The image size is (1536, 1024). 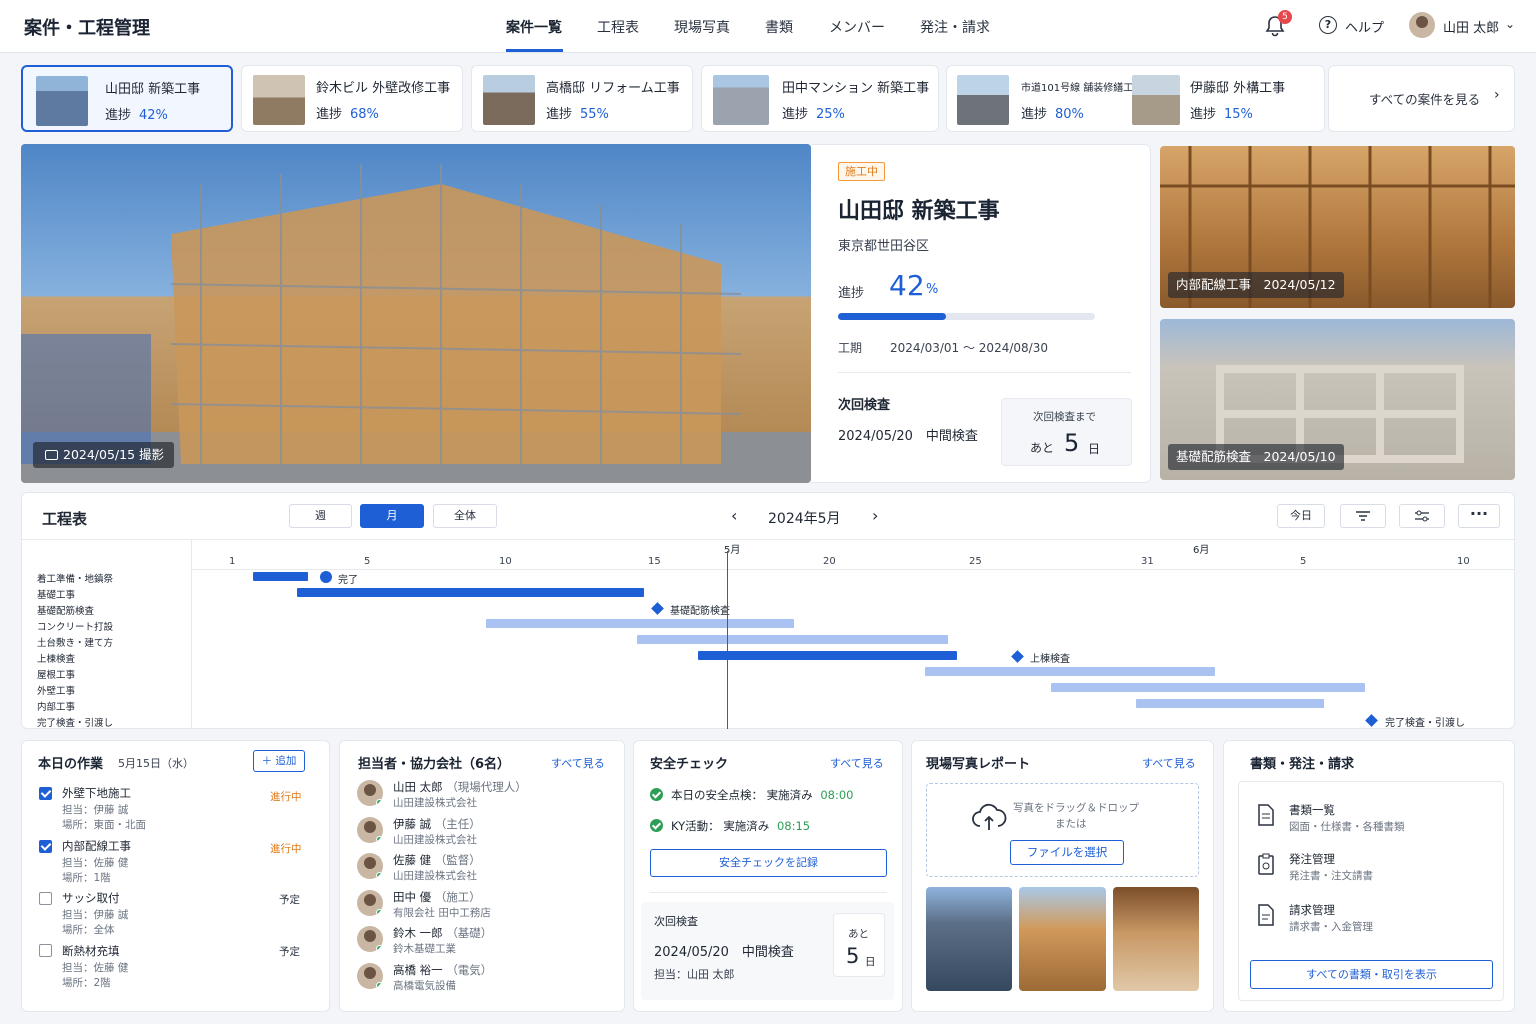 What do you see at coordinates (320, 516) in the screenshot?
I see `view-week-button: 週` at bounding box center [320, 516].